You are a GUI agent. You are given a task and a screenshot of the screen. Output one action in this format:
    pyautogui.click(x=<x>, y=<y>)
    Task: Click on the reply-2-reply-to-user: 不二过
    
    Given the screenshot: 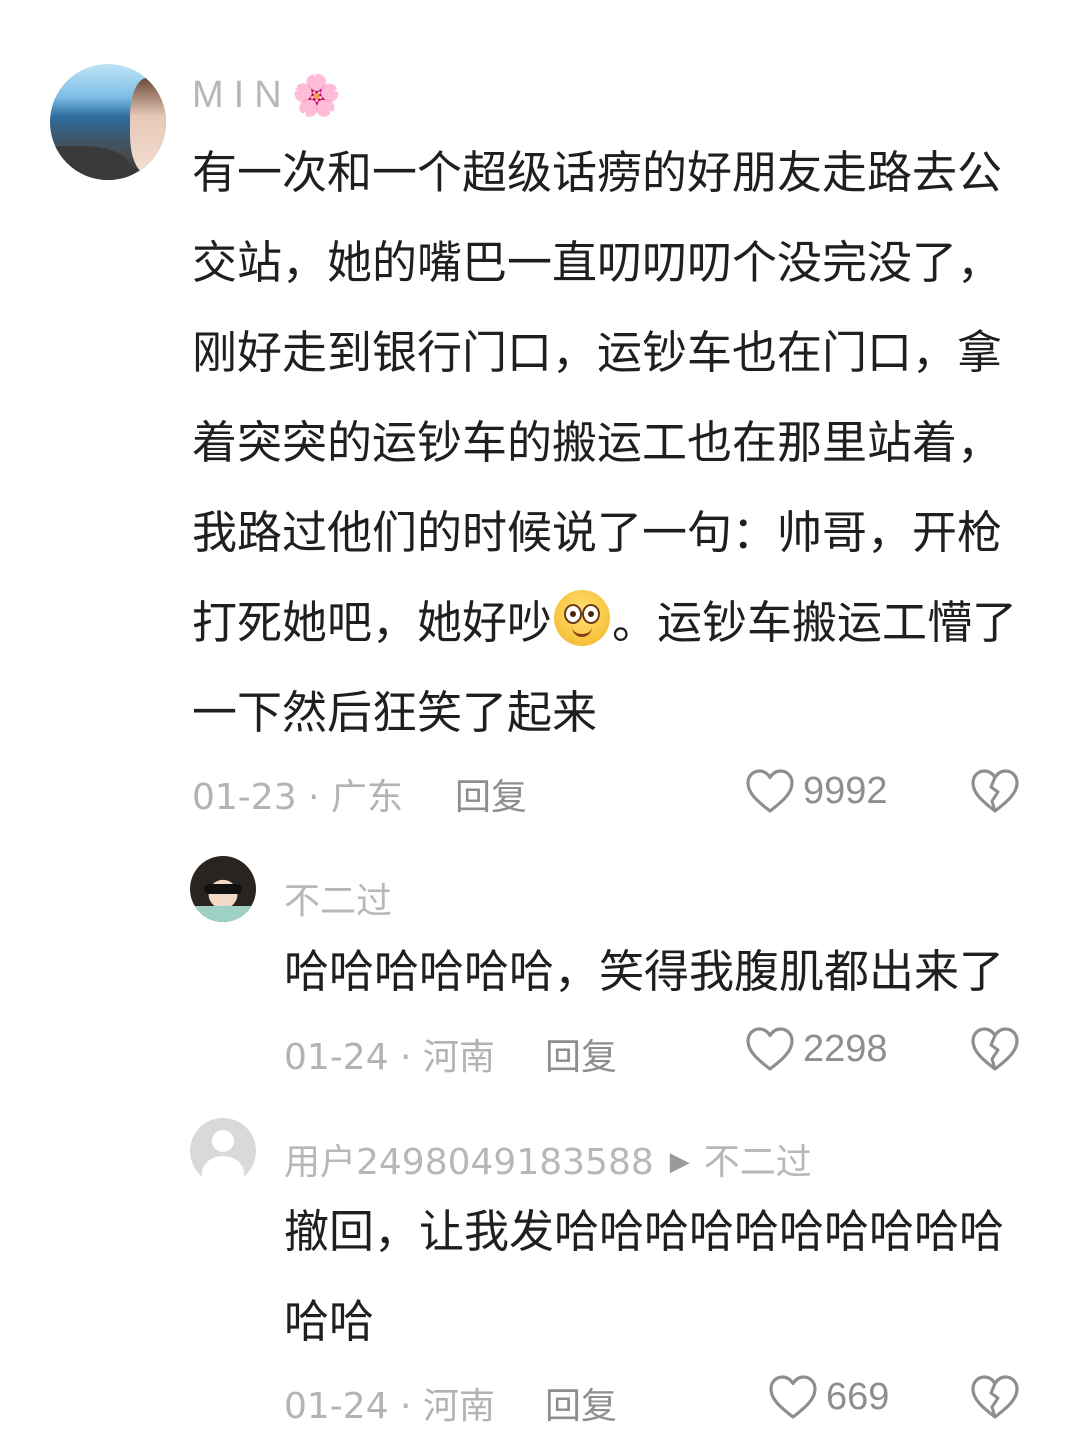 What is the action you would take?
    pyautogui.click(x=758, y=1162)
    